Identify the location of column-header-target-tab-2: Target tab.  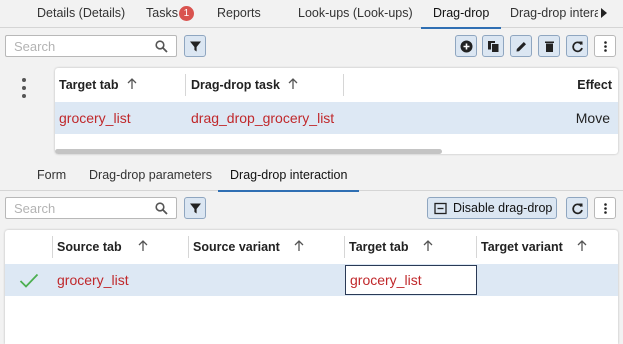
(391, 247).